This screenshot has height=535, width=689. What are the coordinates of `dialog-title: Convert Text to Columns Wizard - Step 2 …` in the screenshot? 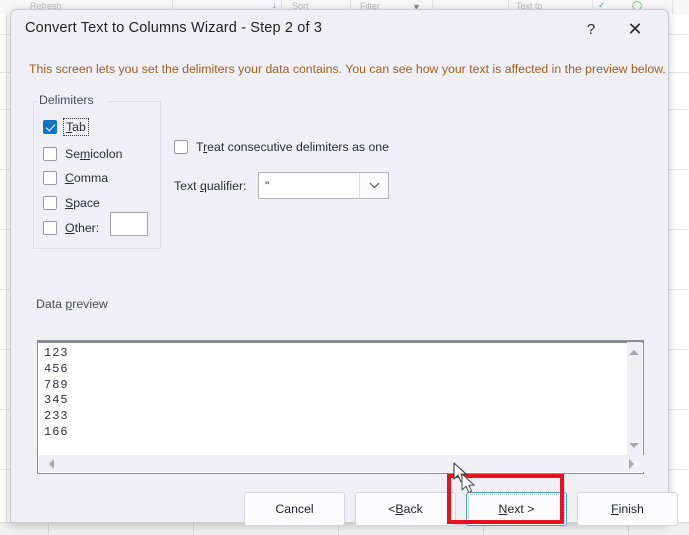 It's located at (174, 28).